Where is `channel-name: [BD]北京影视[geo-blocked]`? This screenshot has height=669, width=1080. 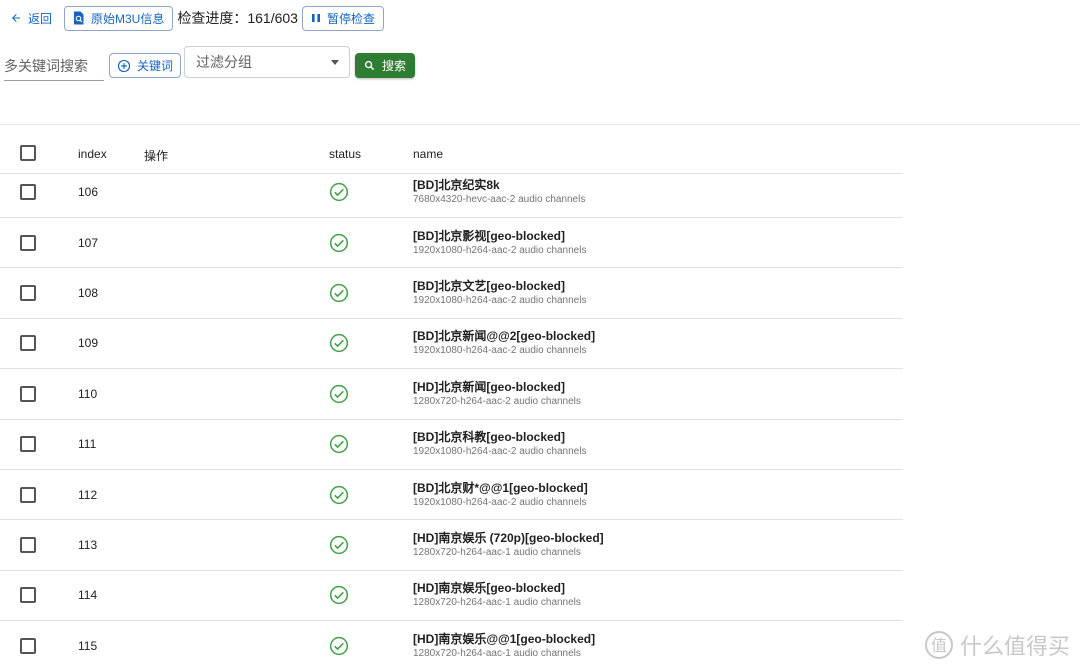 channel-name: [BD]北京影视[geo-blocked] is located at coordinates (489, 235).